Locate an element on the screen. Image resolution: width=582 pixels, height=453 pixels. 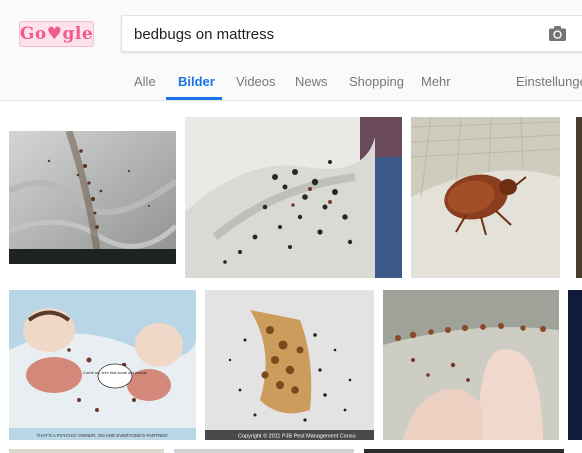
image-result-mattress-seam is located at coordinates (92, 197).